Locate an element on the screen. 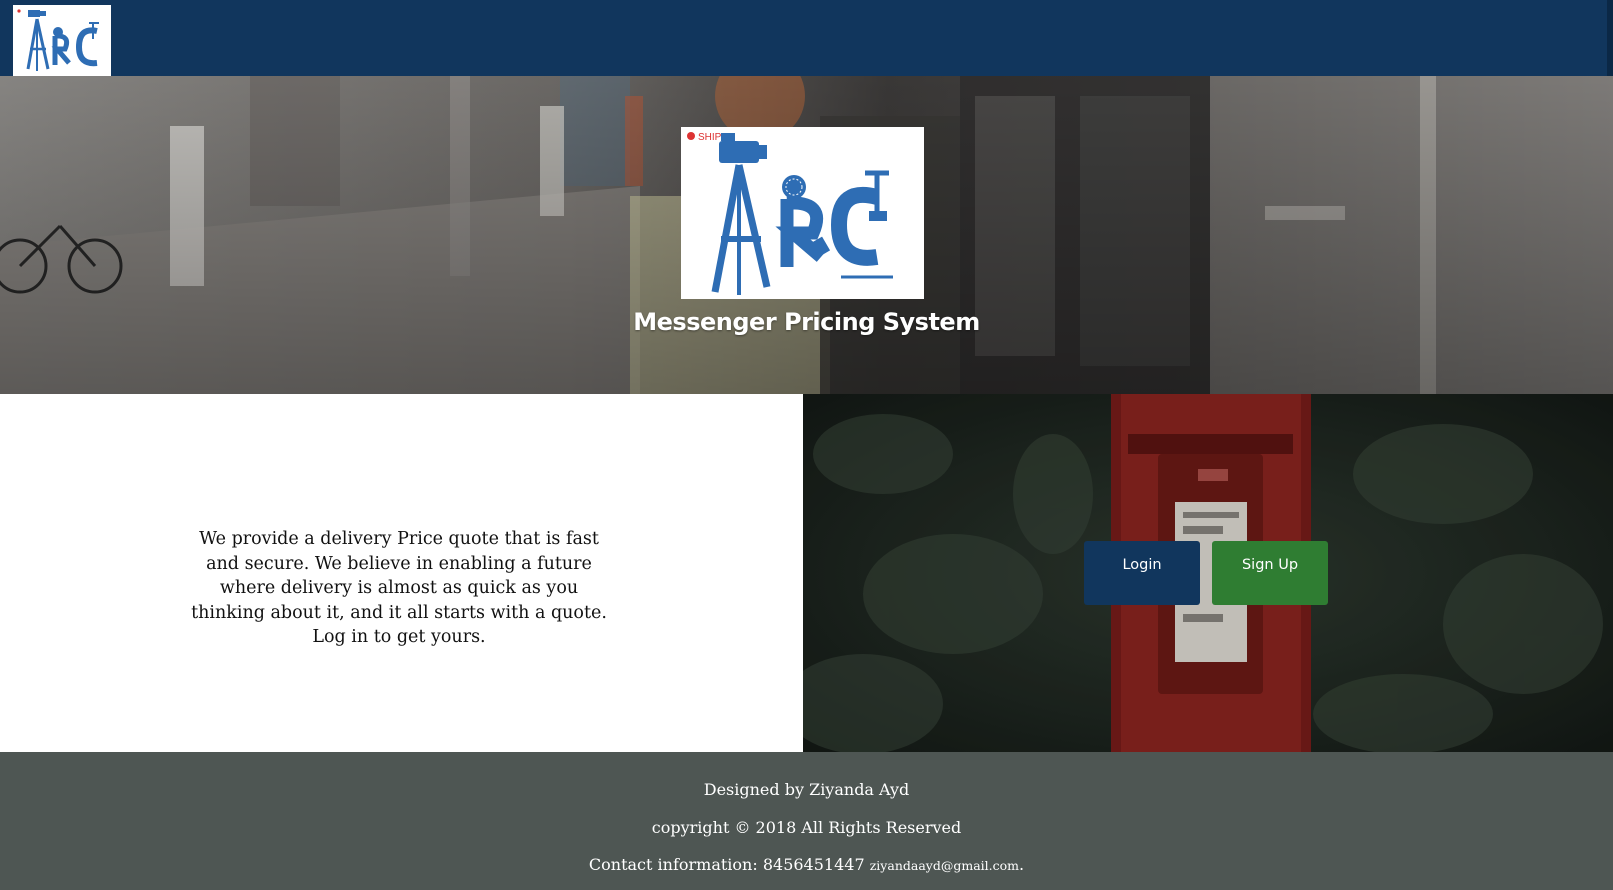  contact-label: Contact information: 8456451447 is located at coordinates (726, 864).